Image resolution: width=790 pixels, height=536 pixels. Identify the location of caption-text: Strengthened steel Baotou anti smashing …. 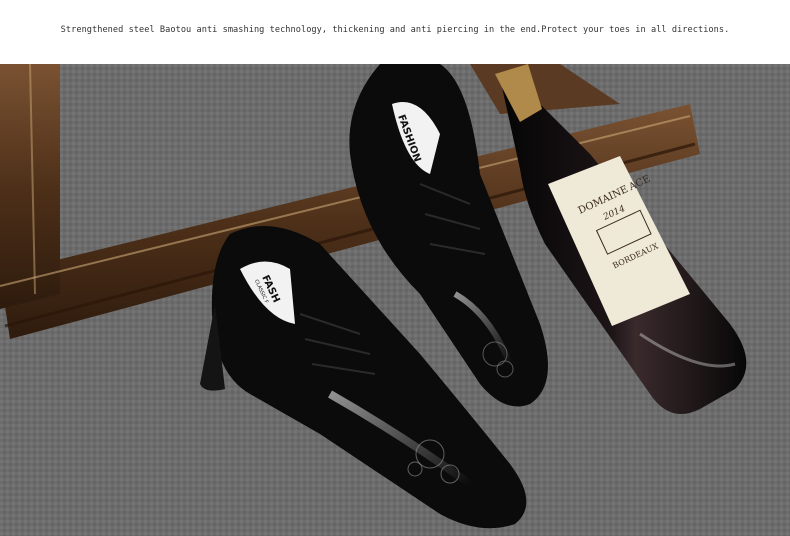
(395, 30).